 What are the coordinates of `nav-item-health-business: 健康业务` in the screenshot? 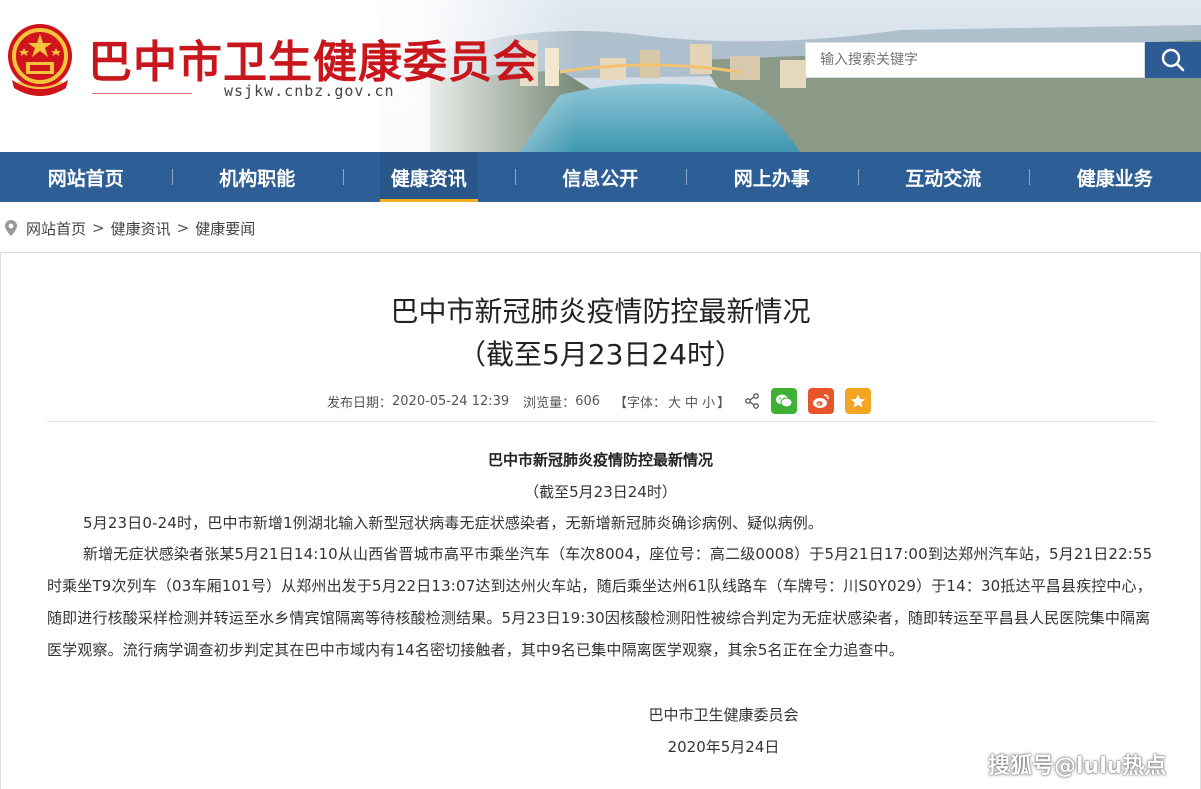 It's located at (1115, 177).